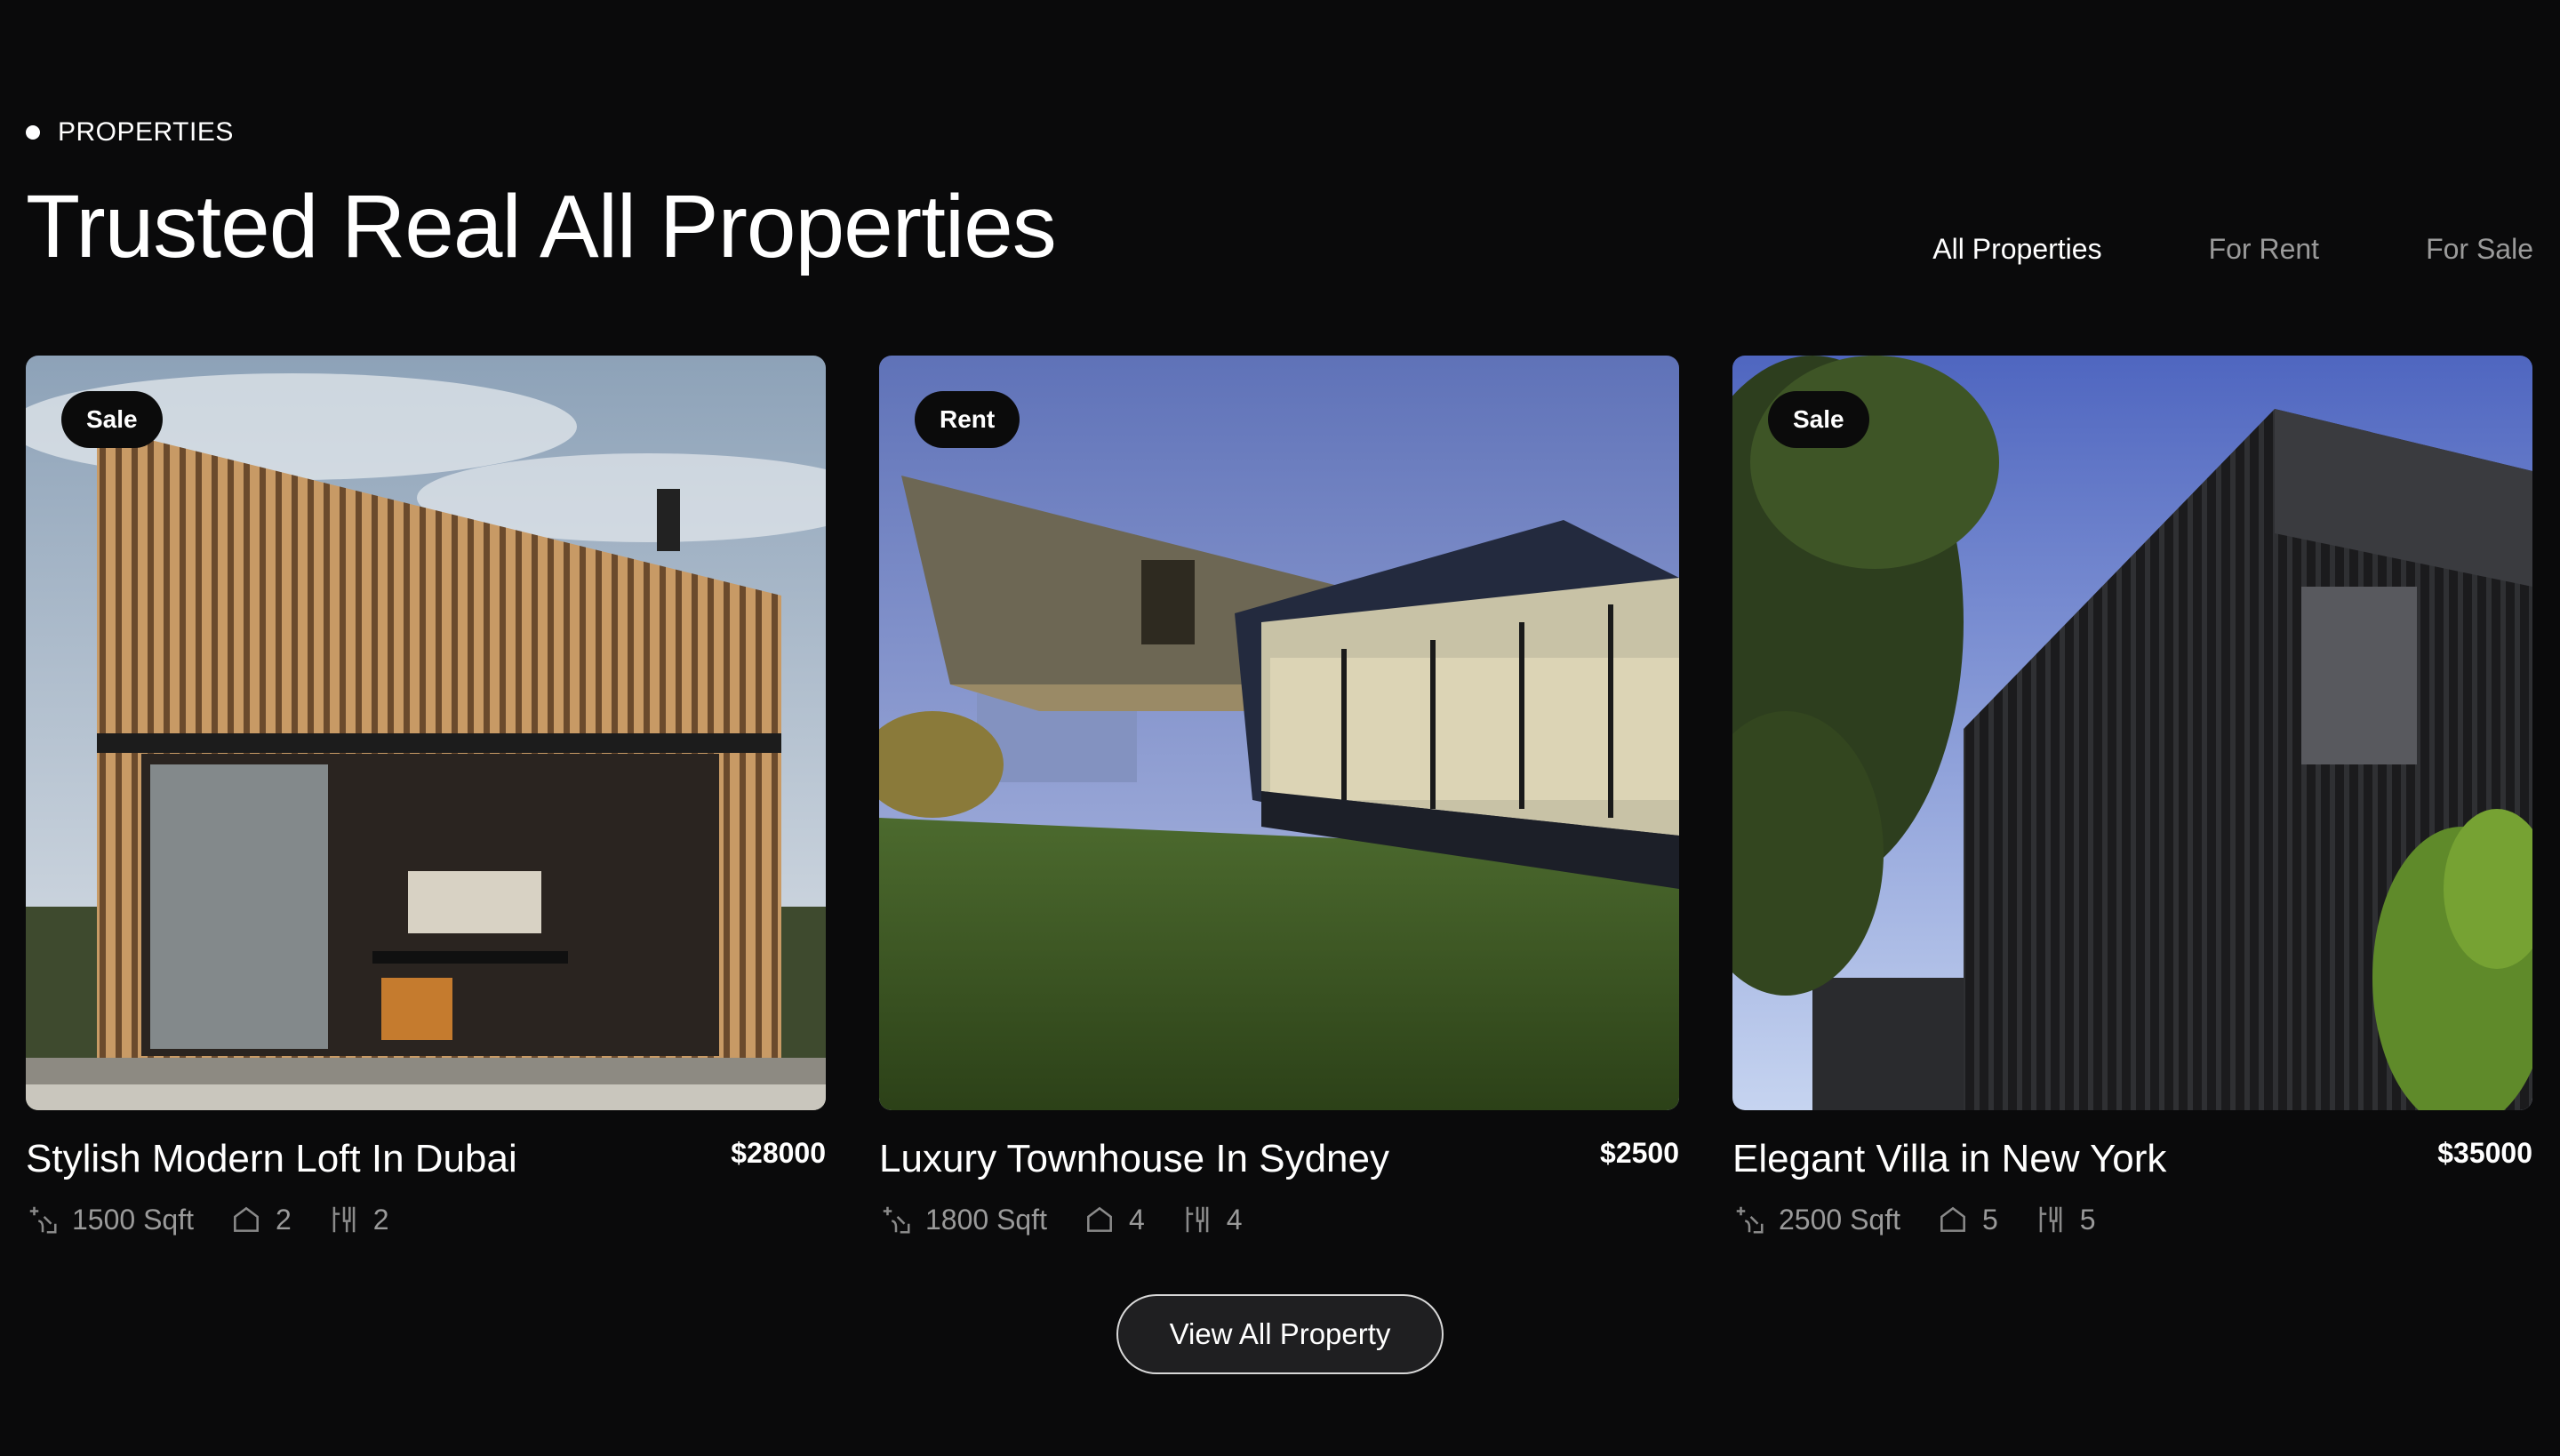 The image size is (2560, 1456). What do you see at coordinates (2065, 1219) in the screenshot?
I see `baths-info: 5` at bounding box center [2065, 1219].